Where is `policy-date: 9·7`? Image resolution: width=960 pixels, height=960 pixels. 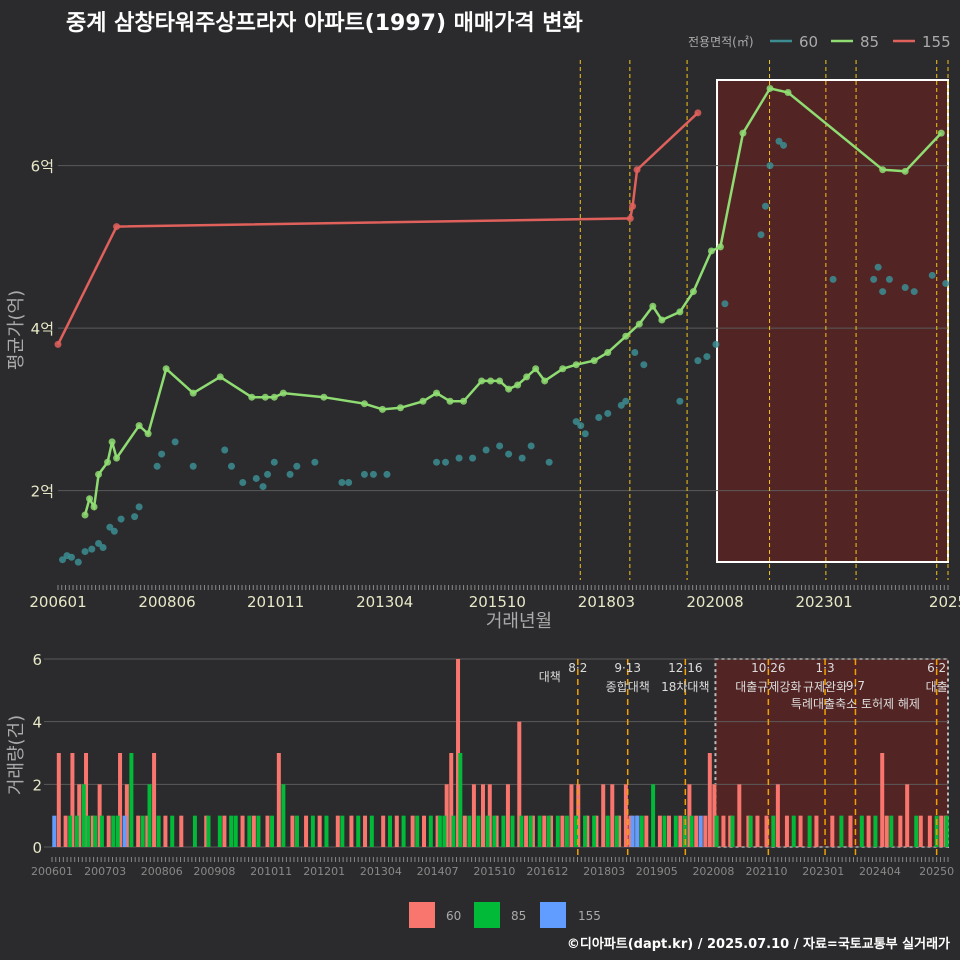
policy-date: 9·7 is located at coordinates (855, 686).